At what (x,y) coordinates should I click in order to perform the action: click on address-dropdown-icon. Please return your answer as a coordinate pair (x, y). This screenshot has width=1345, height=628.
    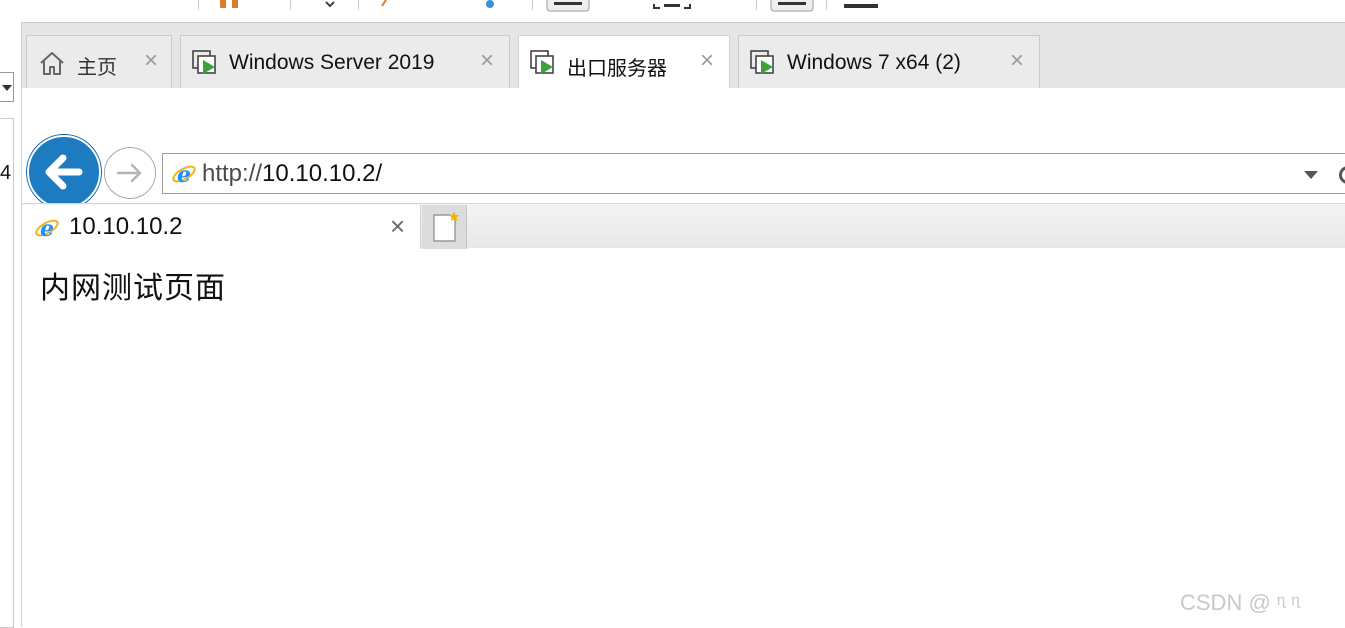
    Looking at the image, I should click on (1311, 175).